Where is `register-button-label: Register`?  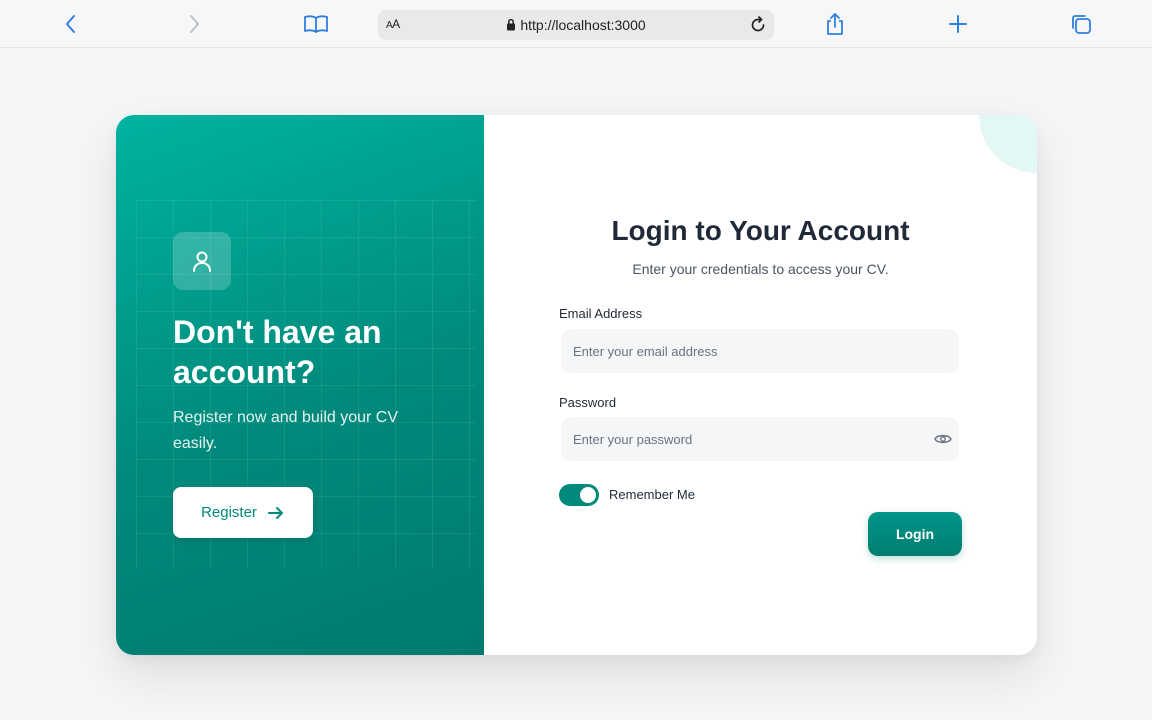
register-button-label: Register is located at coordinates (229, 512).